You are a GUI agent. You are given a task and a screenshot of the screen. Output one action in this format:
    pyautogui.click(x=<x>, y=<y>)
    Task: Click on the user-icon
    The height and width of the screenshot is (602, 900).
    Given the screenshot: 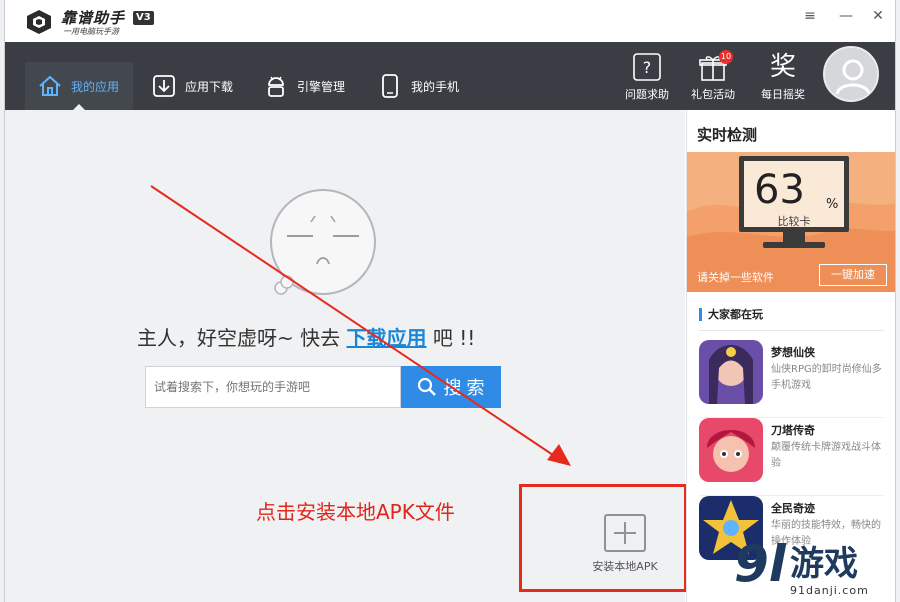 What is the action you would take?
    pyautogui.click(x=853, y=77)
    